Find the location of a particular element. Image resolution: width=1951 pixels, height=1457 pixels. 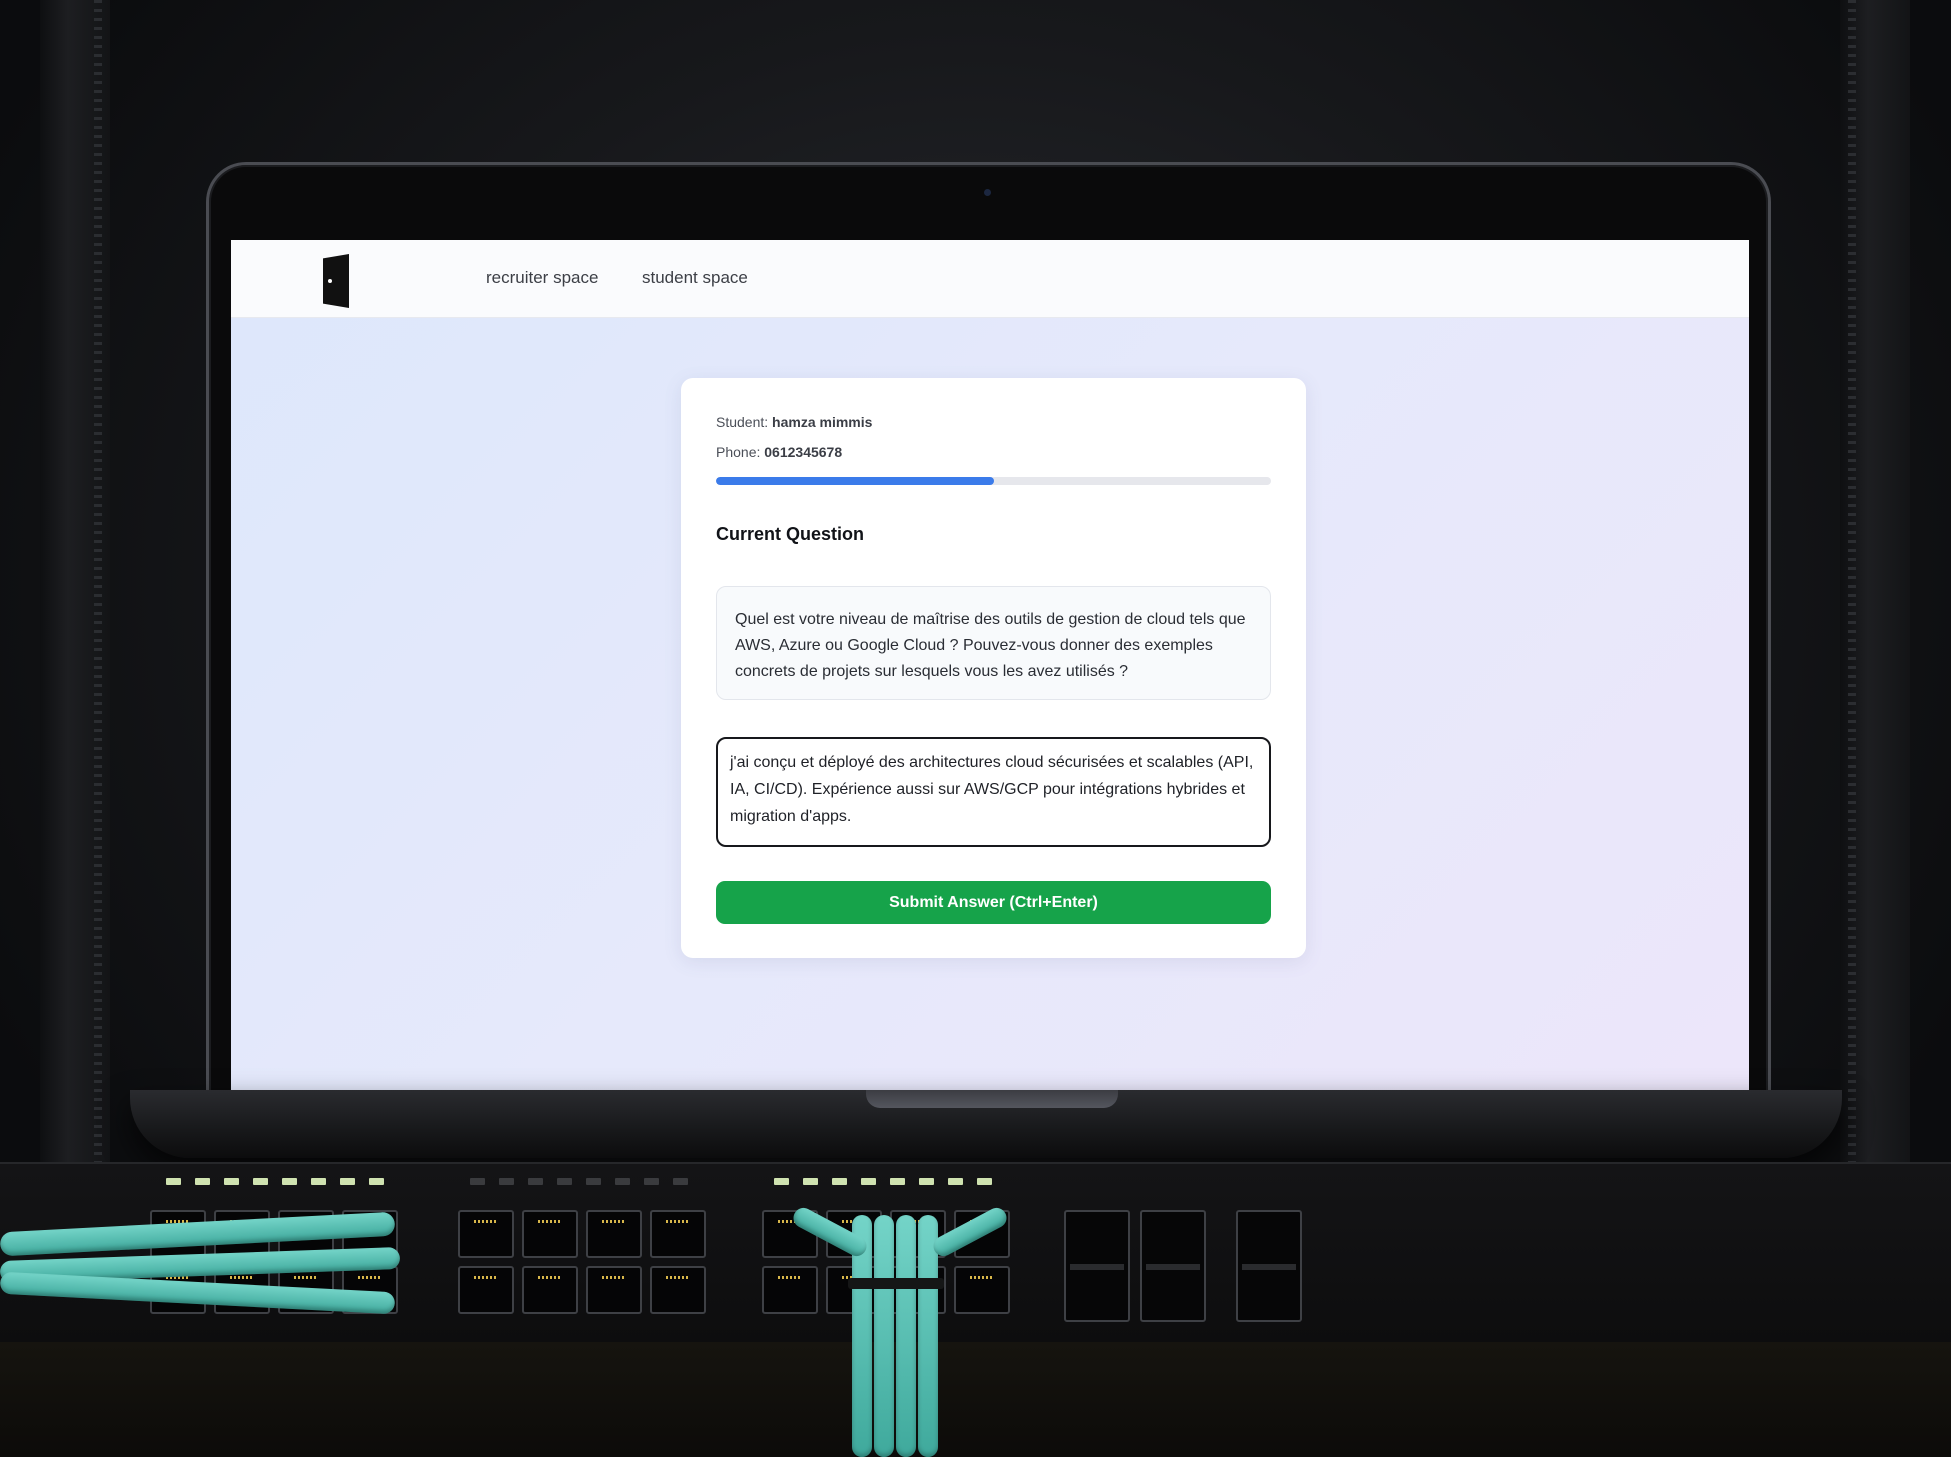

student-label: Student: is located at coordinates (742, 422).